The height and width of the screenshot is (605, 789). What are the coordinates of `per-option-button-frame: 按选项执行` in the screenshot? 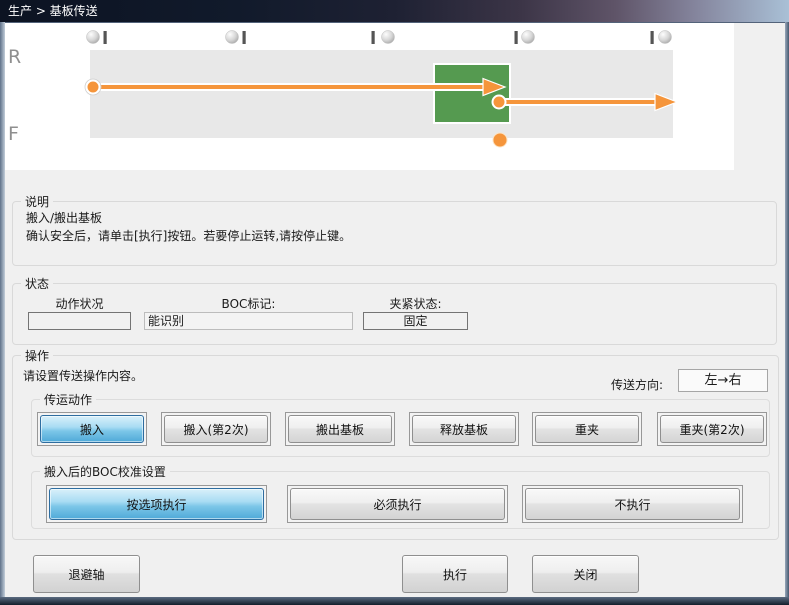 It's located at (156, 504).